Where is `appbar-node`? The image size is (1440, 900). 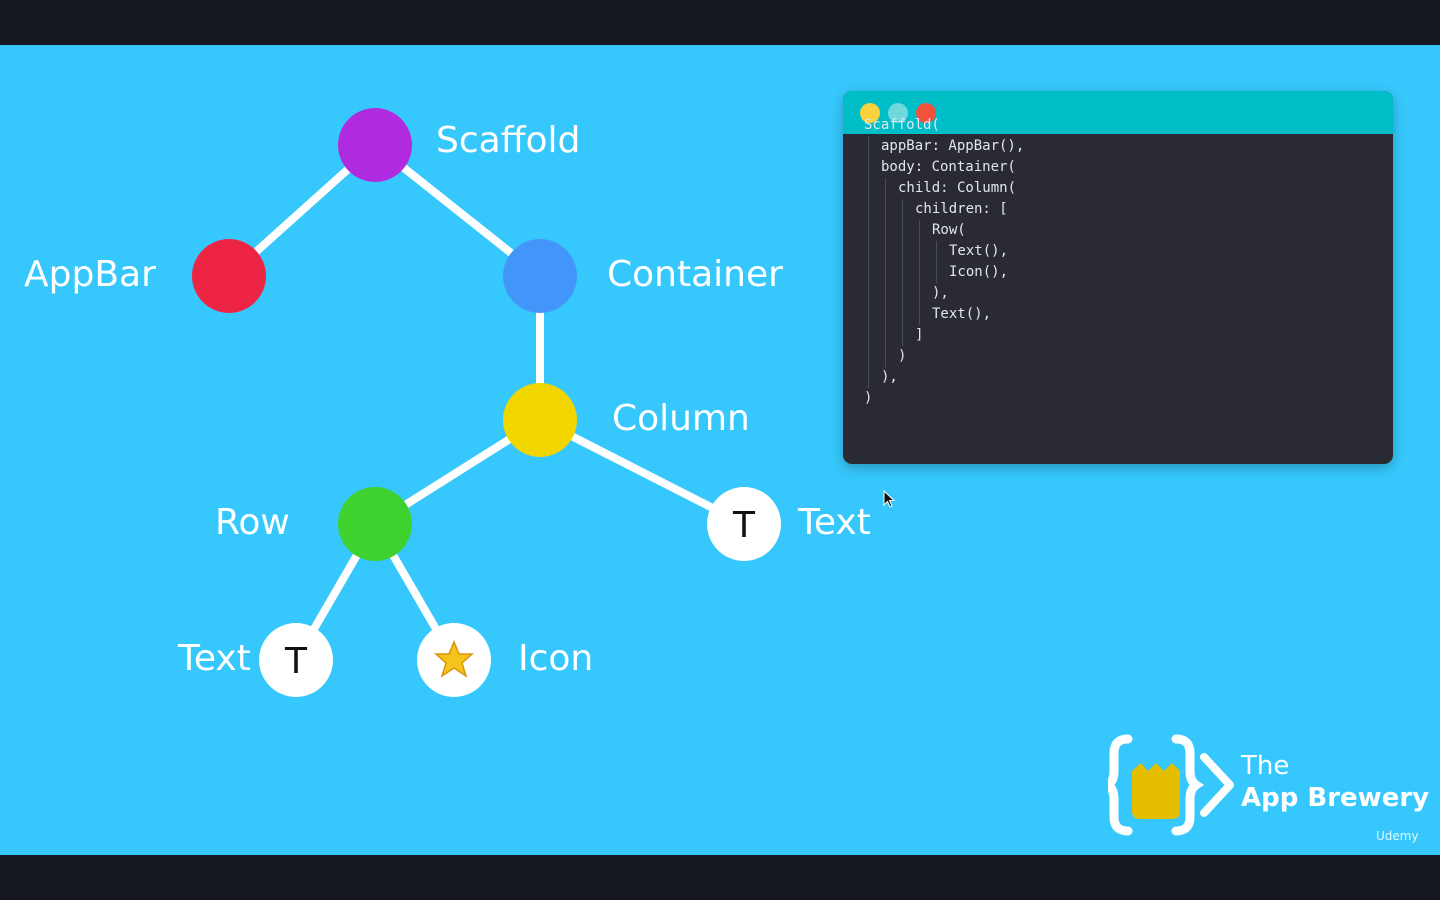 appbar-node is located at coordinates (229, 276).